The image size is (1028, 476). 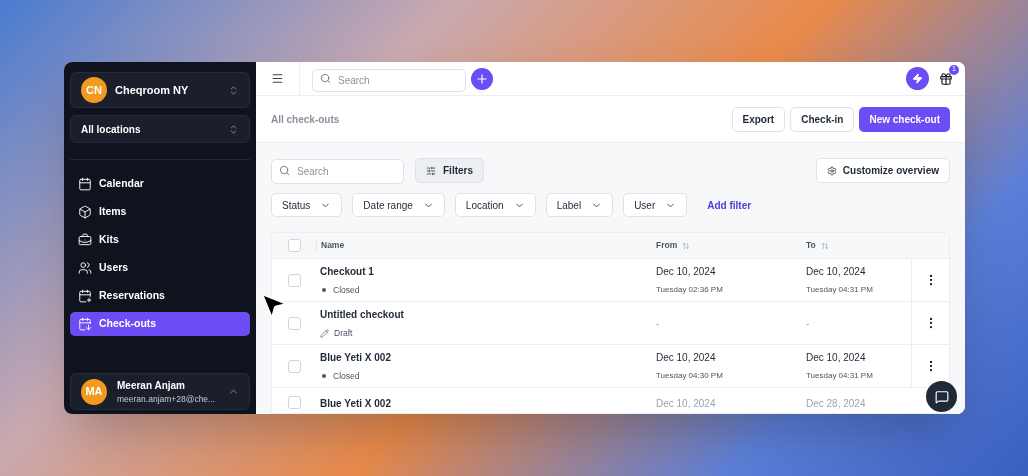 What do you see at coordinates (822, 119) in the screenshot?
I see `header-button: Check-in` at bounding box center [822, 119].